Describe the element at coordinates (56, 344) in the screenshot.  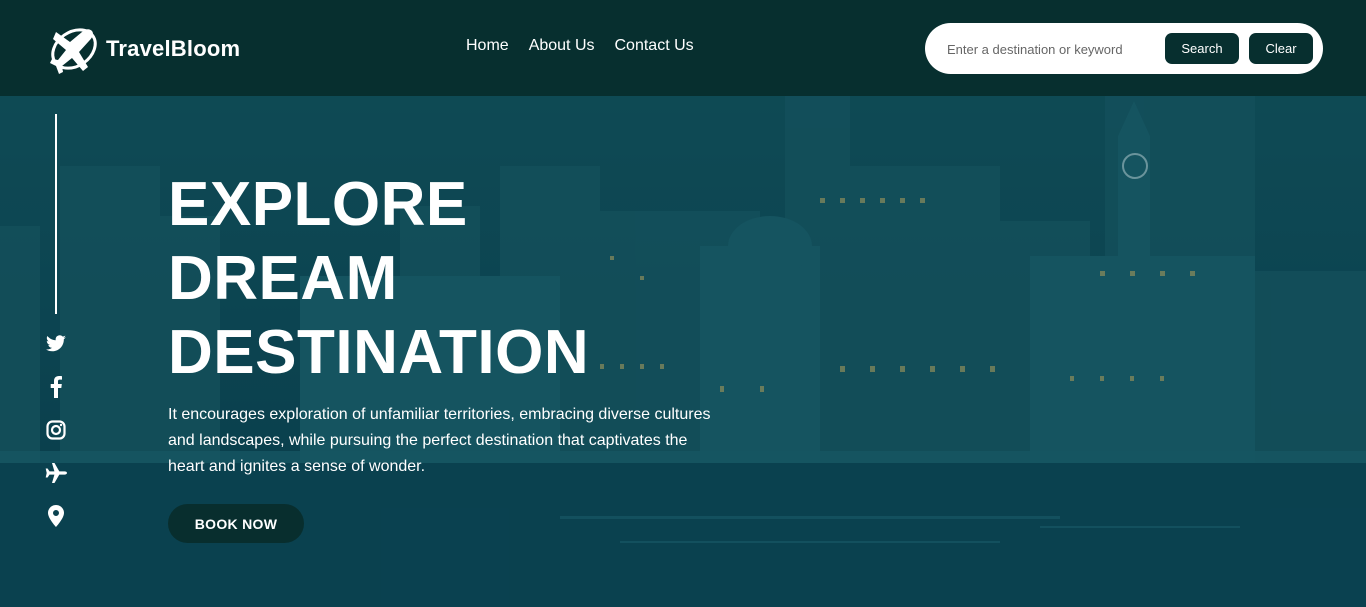
I see `twitter-icon` at that location.